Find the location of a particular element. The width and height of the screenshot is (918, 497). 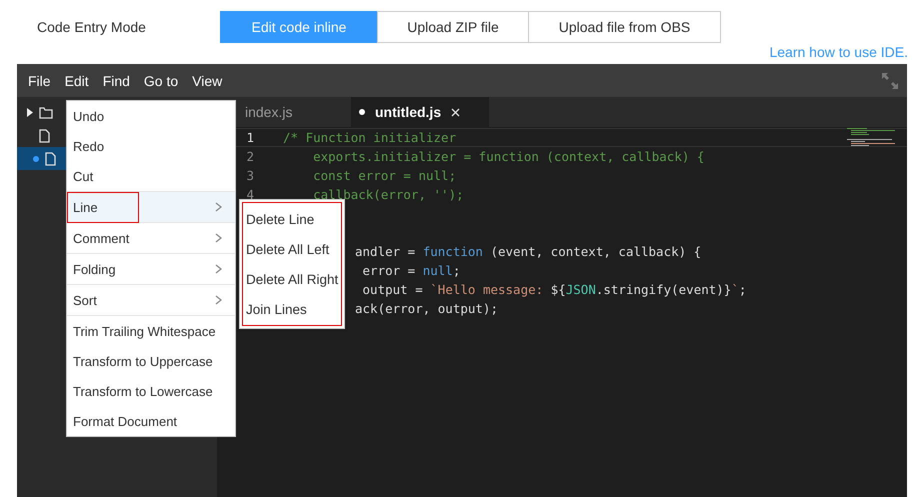

line-number: 3 is located at coordinates (250, 175).